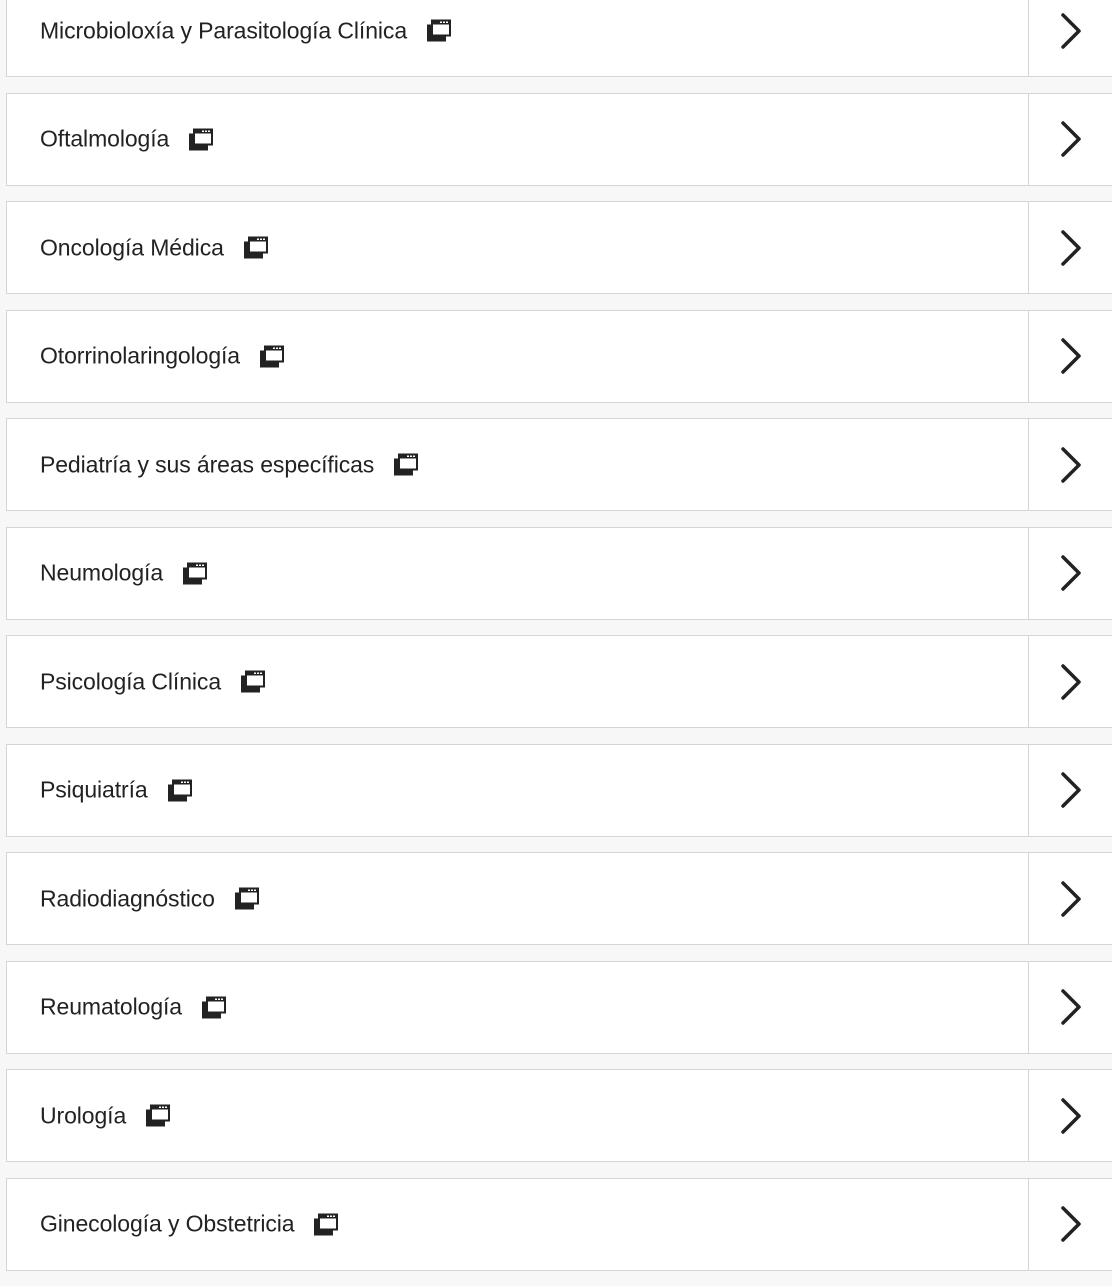 Image resolution: width=1112 pixels, height=1286 pixels. I want to click on list-item: Neumología, so click(559, 573).